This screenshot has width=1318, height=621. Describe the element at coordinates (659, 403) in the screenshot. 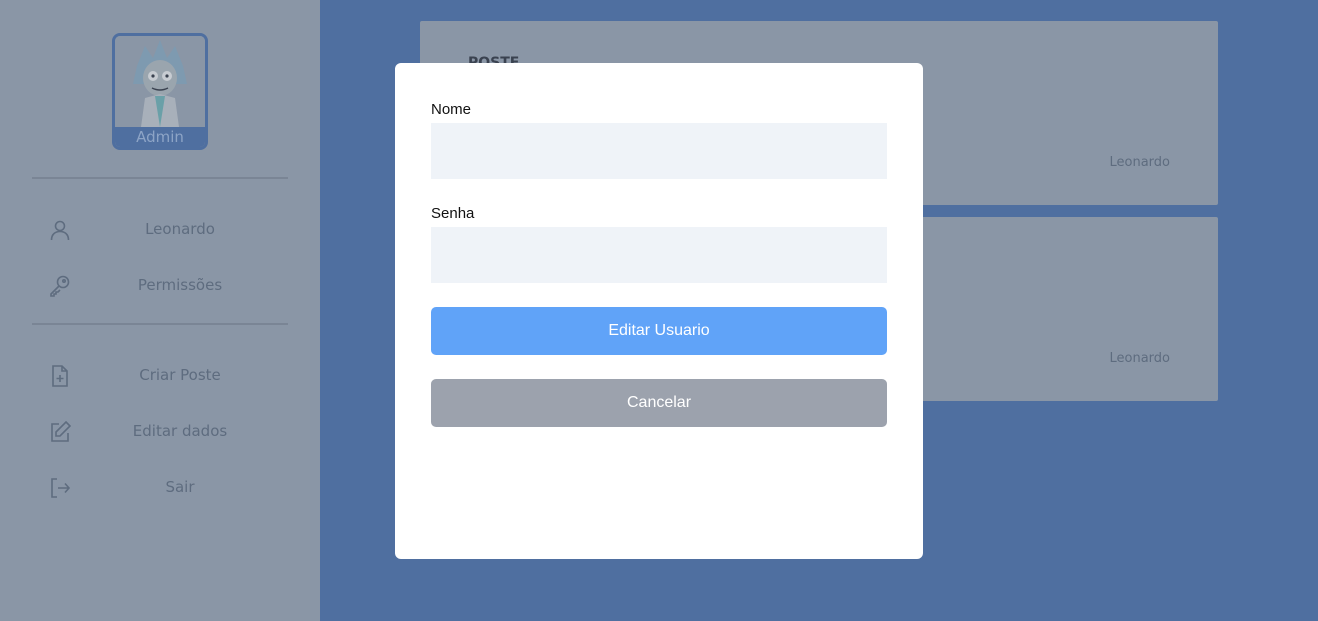

I see `cancel-button: Cancelar` at that location.